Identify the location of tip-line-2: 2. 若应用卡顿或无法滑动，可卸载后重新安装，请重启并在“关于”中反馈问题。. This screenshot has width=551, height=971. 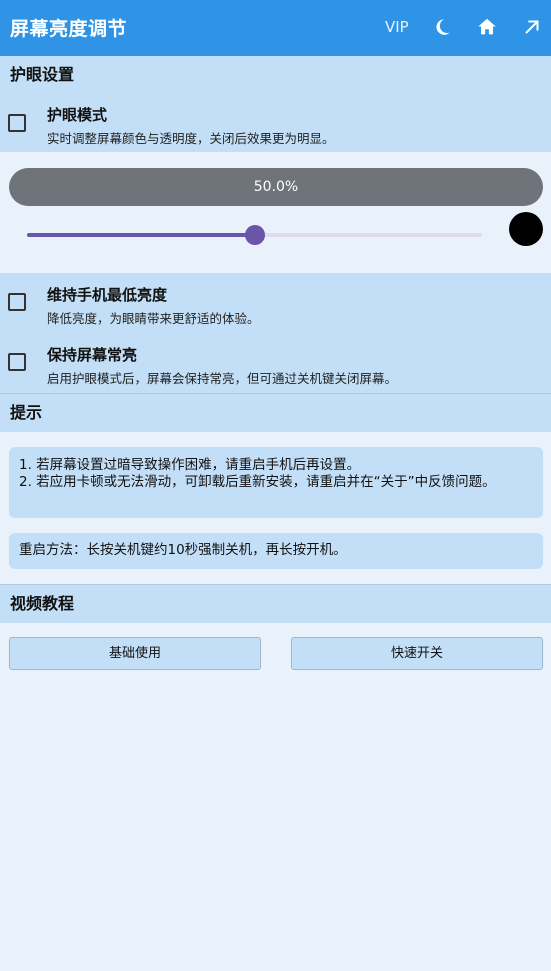
(257, 482).